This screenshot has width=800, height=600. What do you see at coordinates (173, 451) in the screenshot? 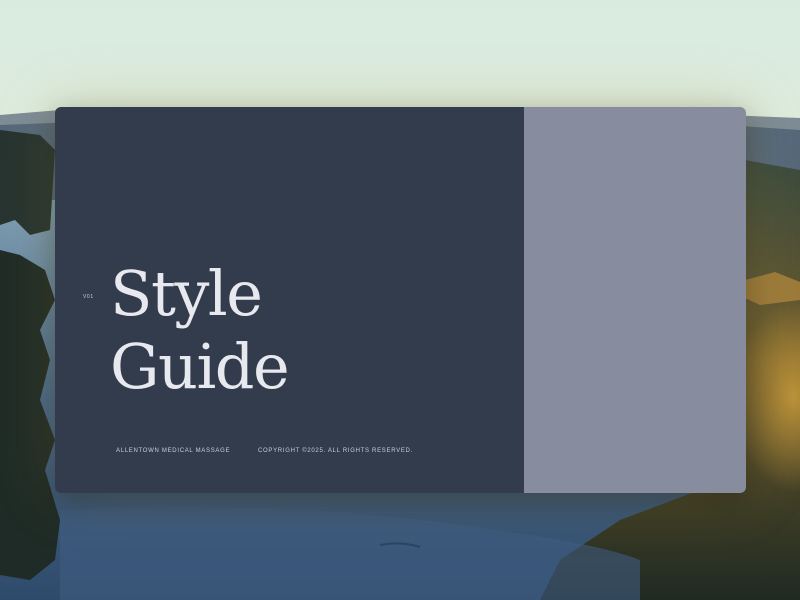
I see `company-name: ALLENTOWN MEDICAL MASSAGE` at bounding box center [173, 451].